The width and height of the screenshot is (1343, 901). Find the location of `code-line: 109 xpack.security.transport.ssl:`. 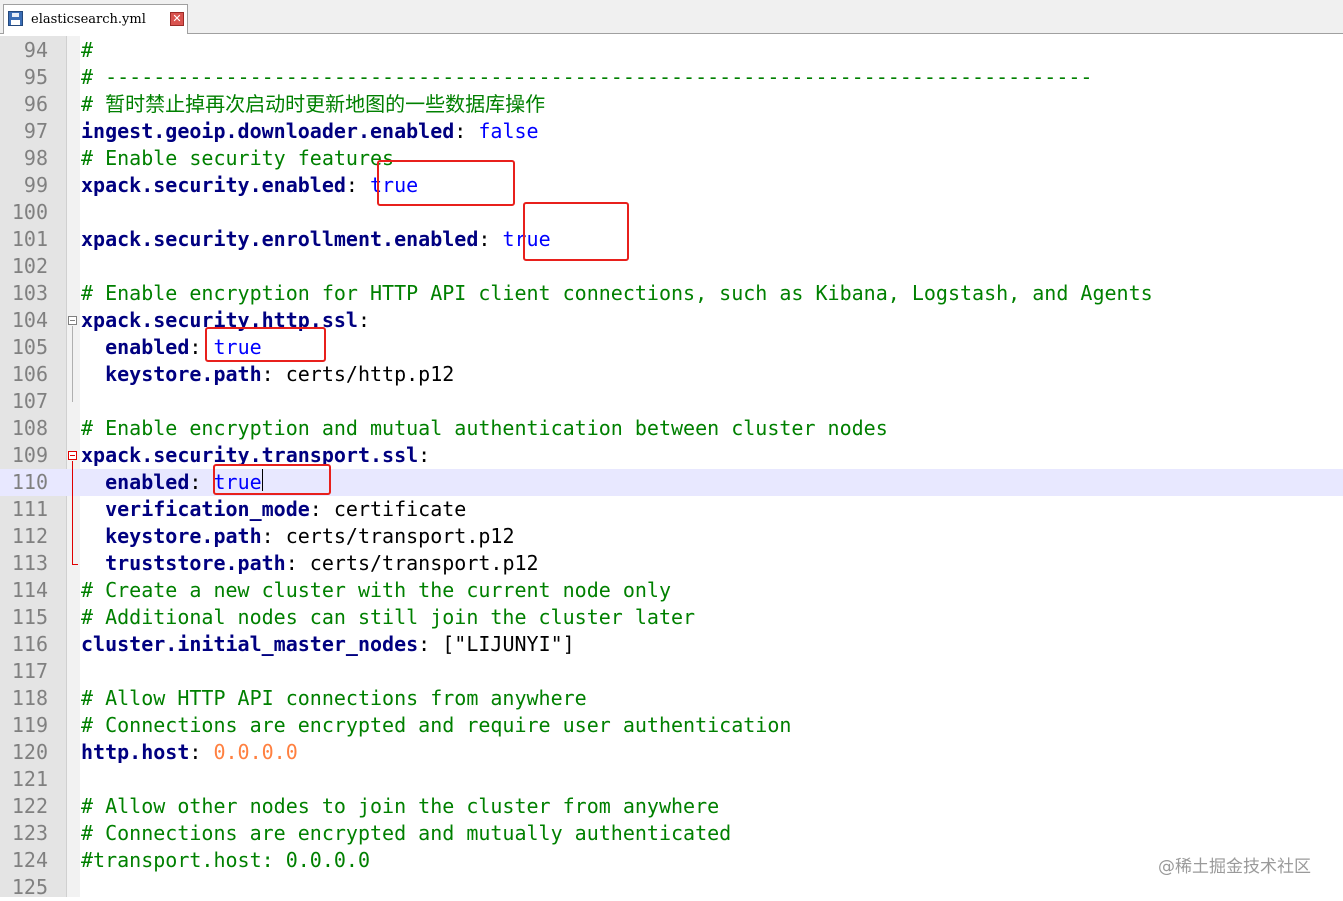

code-line: 109 xpack.security.transport.ssl: is located at coordinates (671, 455).